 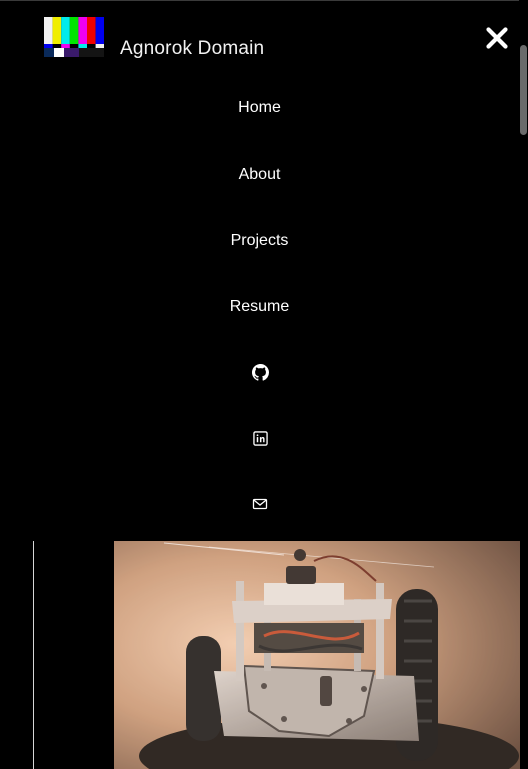 I want to click on nav-about: About, so click(x=259, y=175).